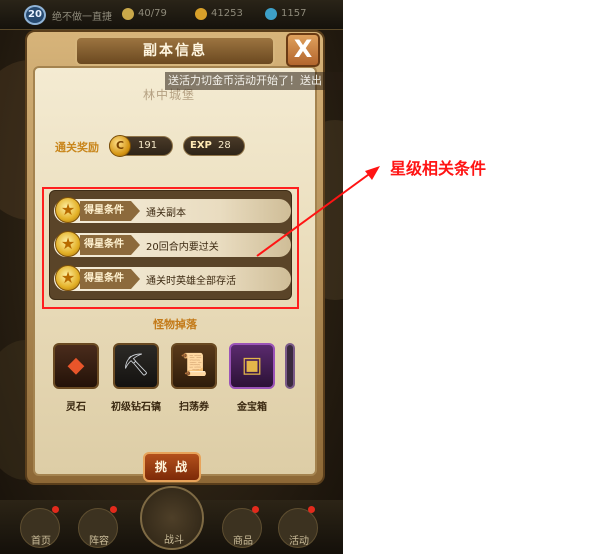 The width and height of the screenshot is (599, 554). Describe the element at coordinates (318, 211) in the screenshot. I see `annotation-arrow` at that location.